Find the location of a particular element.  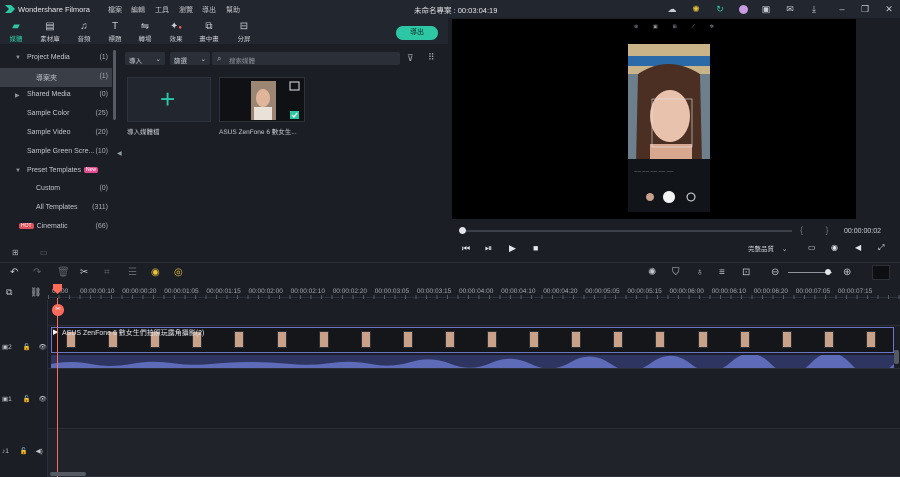

tab-transitions: ⇋ 轉場 is located at coordinates (145, 32).